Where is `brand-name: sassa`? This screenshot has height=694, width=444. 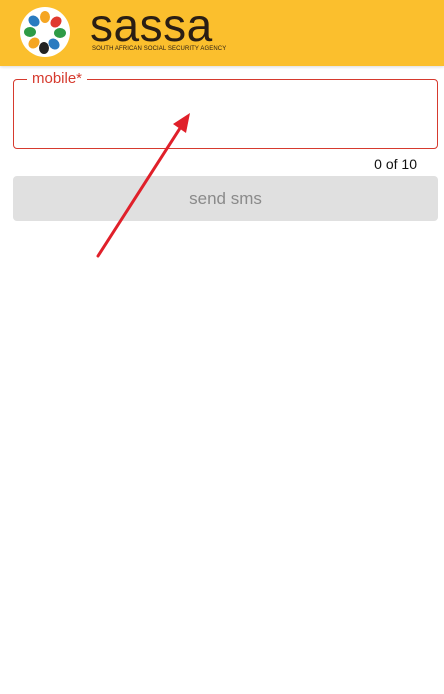
brand-name: sassa is located at coordinates (151, 25).